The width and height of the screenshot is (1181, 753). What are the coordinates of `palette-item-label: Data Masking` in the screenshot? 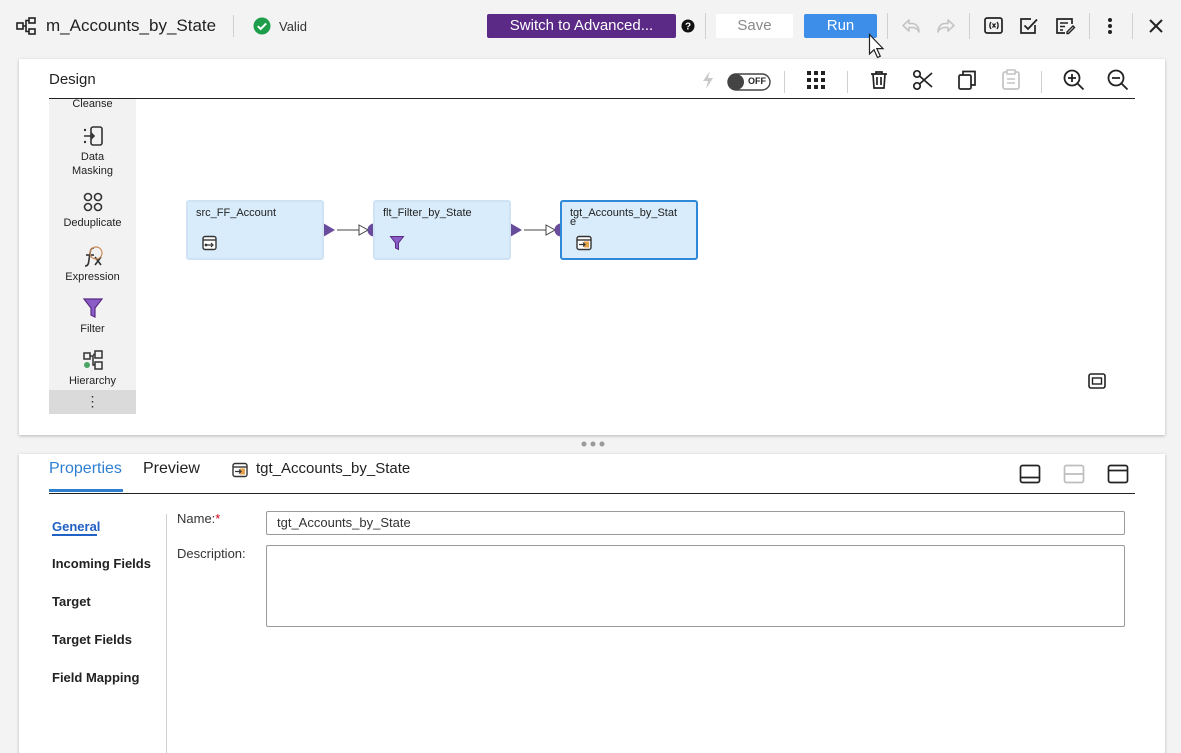 It's located at (92, 164).